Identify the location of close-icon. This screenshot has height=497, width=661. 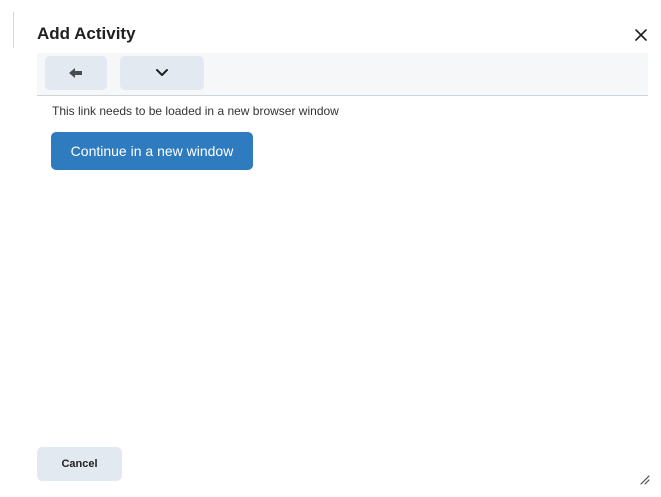
(641, 35).